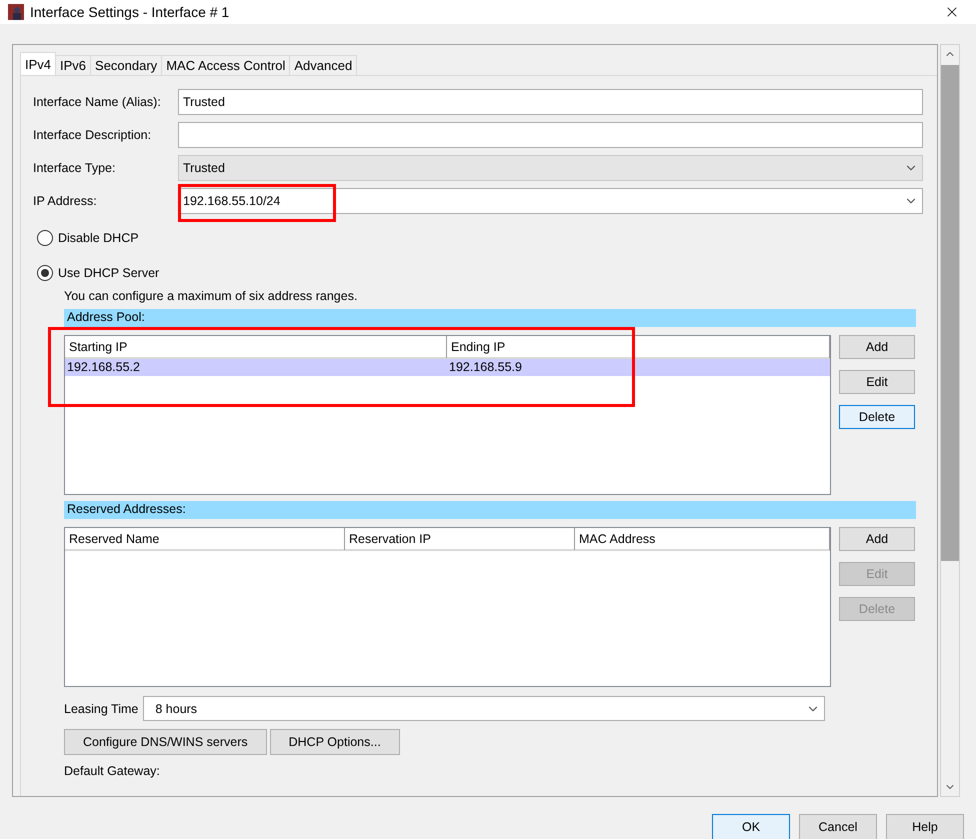 The image size is (976, 839). What do you see at coordinates (98, 238) in the screenshot?
I see `radio-label: Disable DHCP` at bounding box center [98, 238].